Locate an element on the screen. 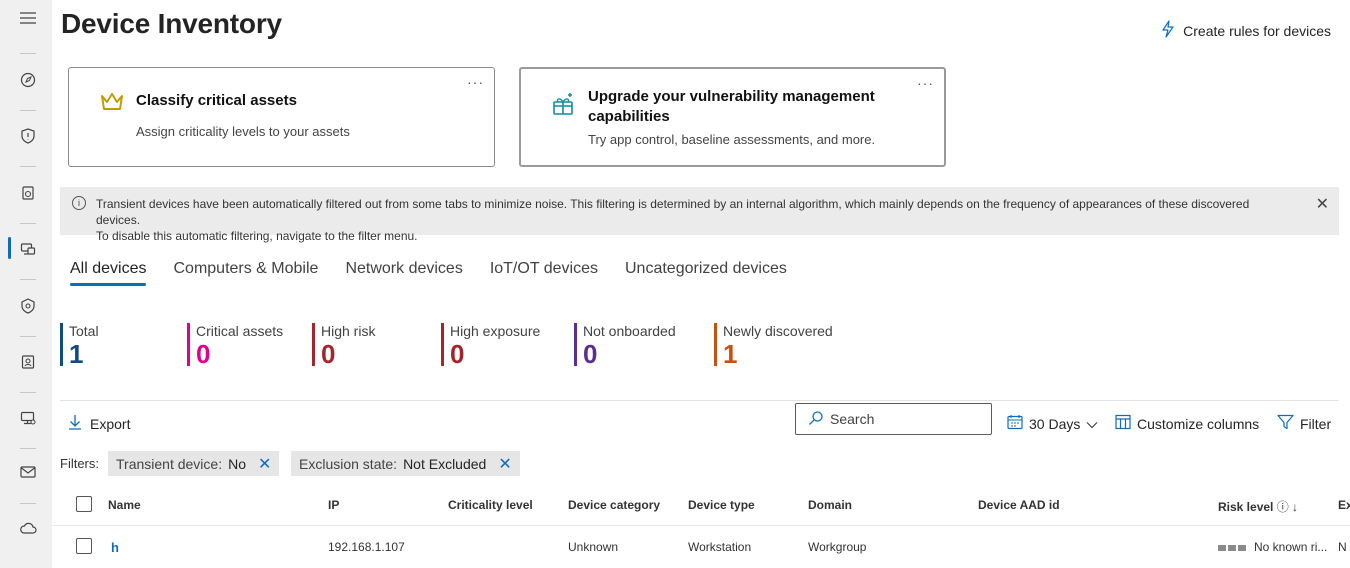 This screenshot has height=568, width=1350. tab-all-devices: All devices is located at coordinates (108, 273).